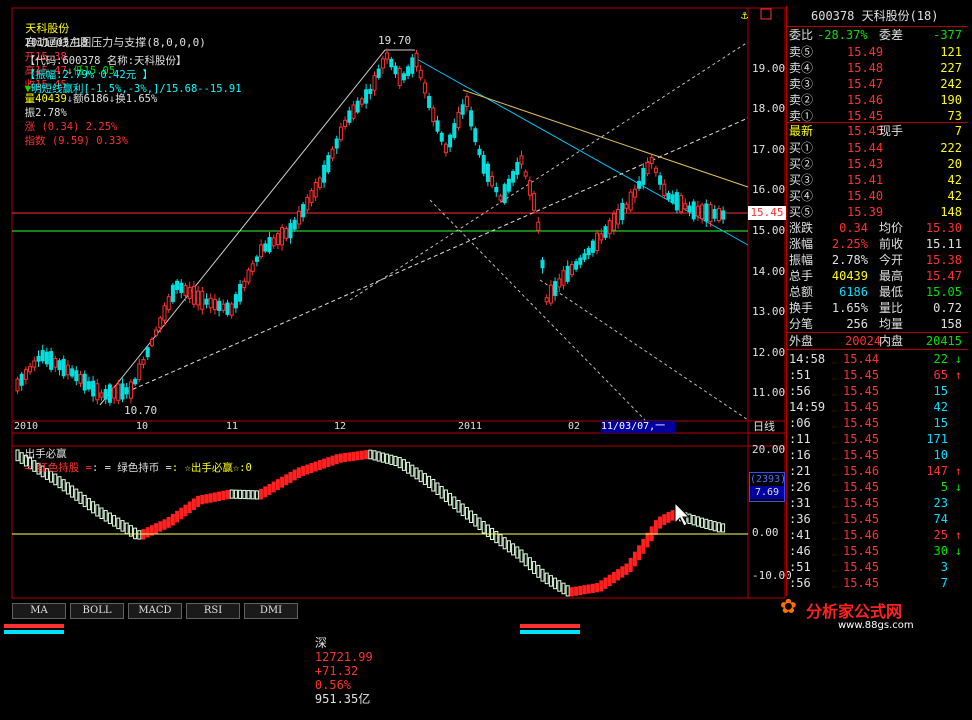 The image size is (972, 720). I want to click on tick-row: 14:59 15.45 42, so click(877, 407).